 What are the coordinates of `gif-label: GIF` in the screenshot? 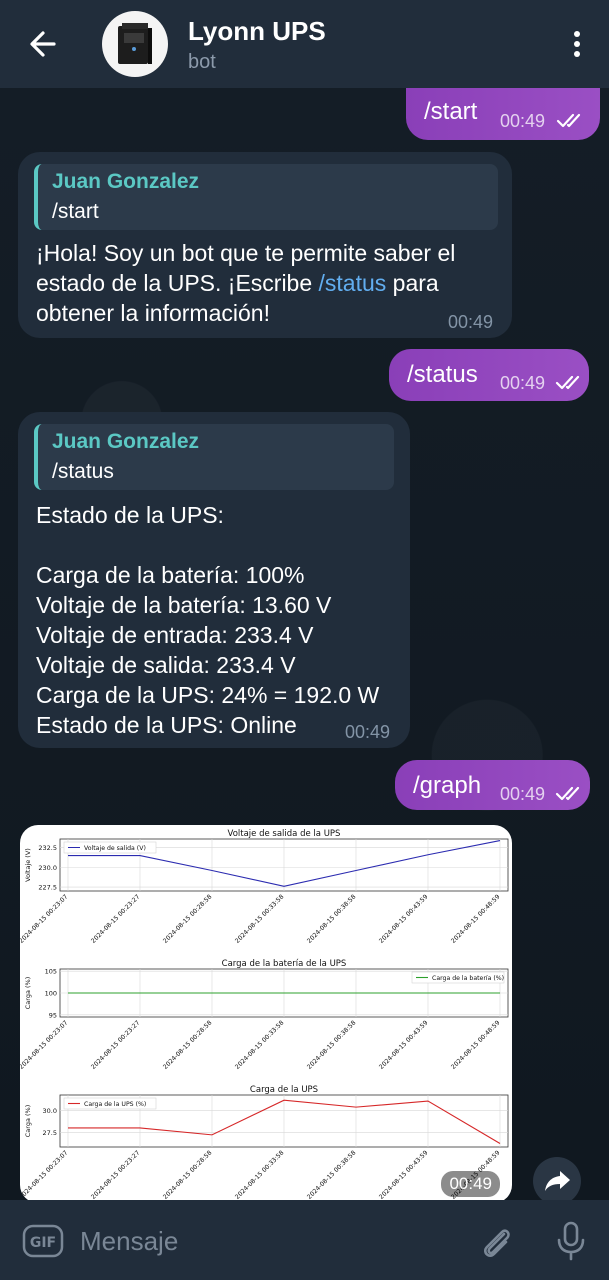 It's located at (43, 1243).